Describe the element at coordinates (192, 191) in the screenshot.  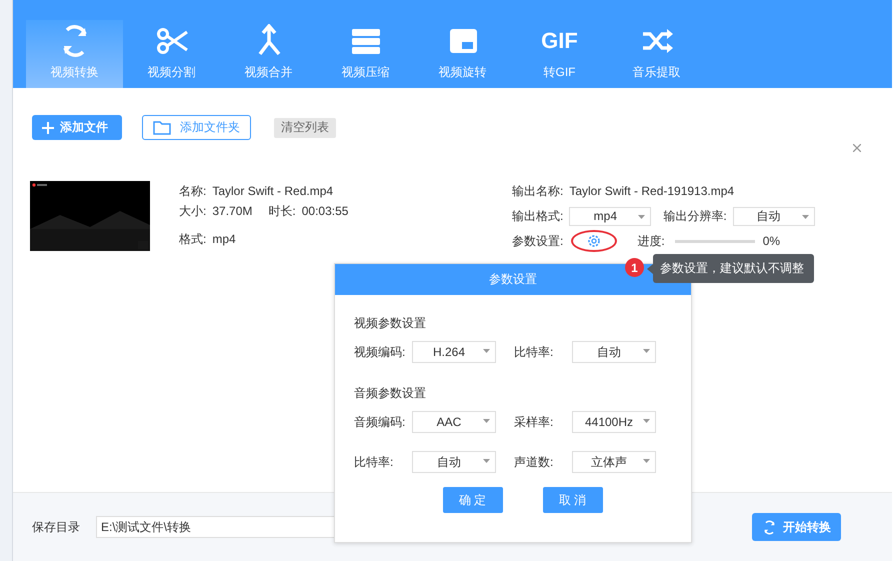
I see `name-label: 名称:` at that location.